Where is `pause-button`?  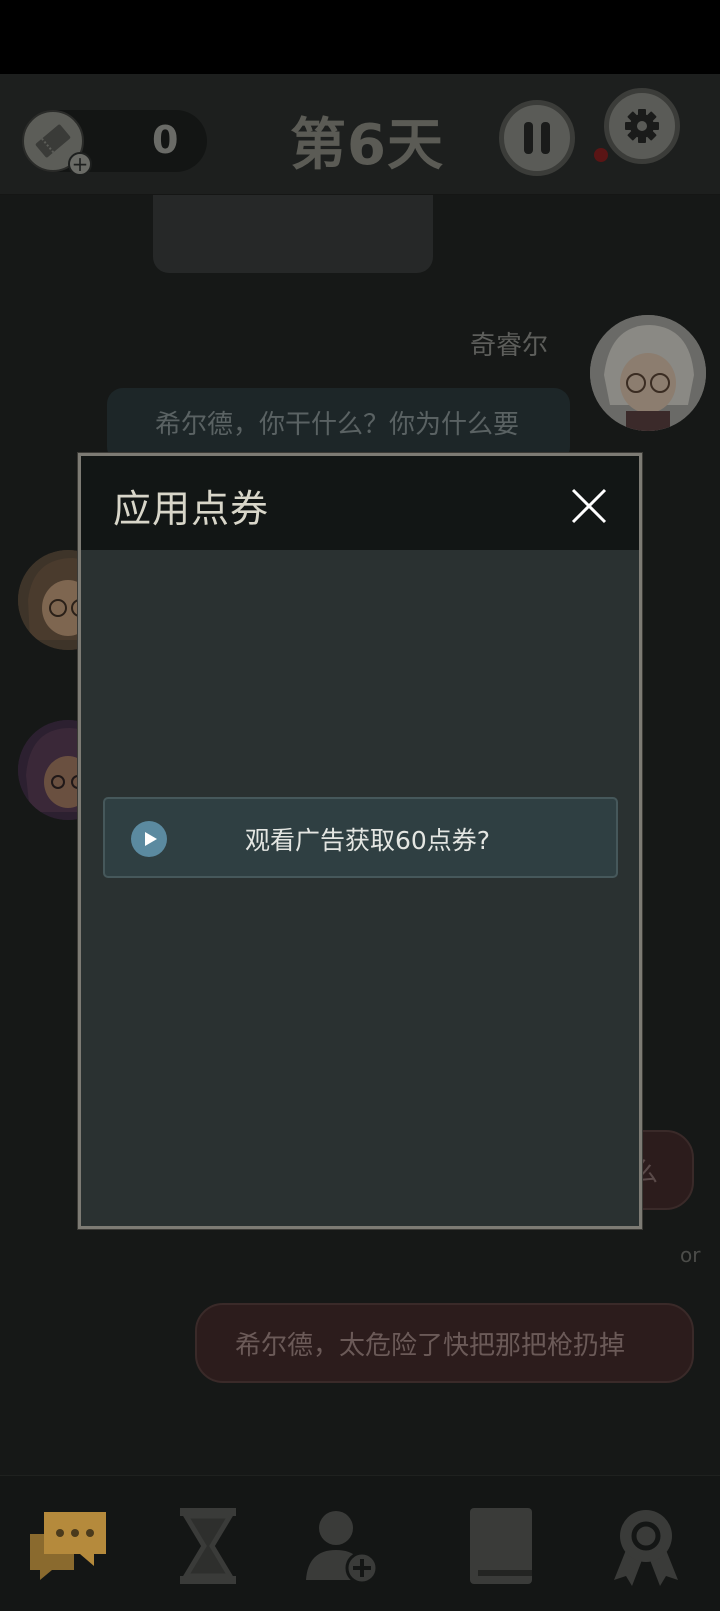
pause-button is located at coordinates (537, 138).